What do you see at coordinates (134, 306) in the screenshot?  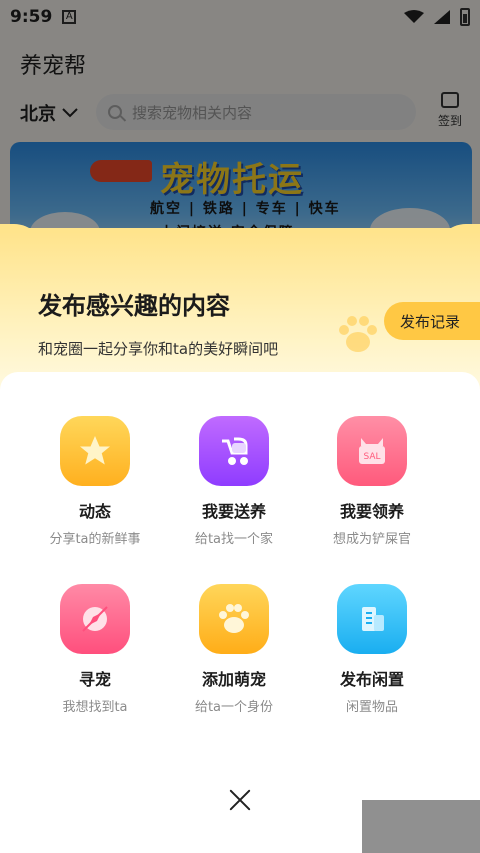 I see `sheet-title: 发布感兴趣的内容` at bounding box center [134, 306].